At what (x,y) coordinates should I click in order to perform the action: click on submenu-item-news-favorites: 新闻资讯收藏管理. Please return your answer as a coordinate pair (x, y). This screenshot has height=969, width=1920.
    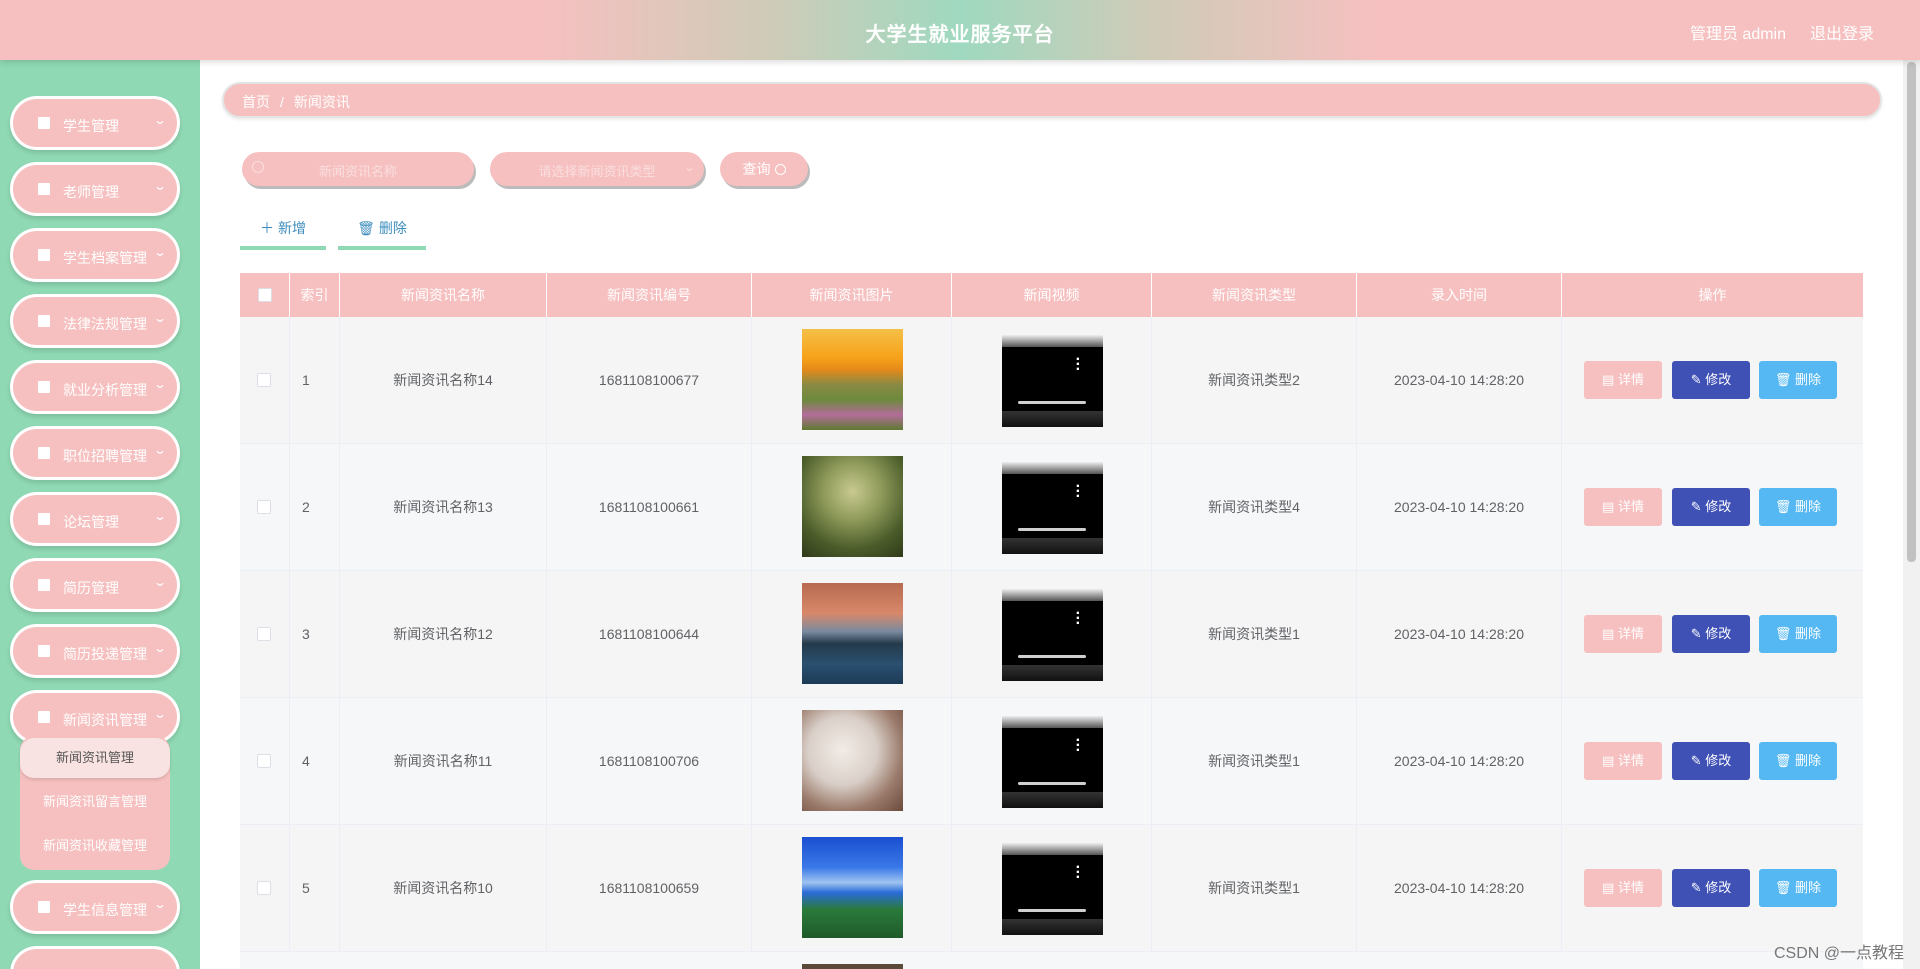
    Looking at the image, I should click on (95, 846).